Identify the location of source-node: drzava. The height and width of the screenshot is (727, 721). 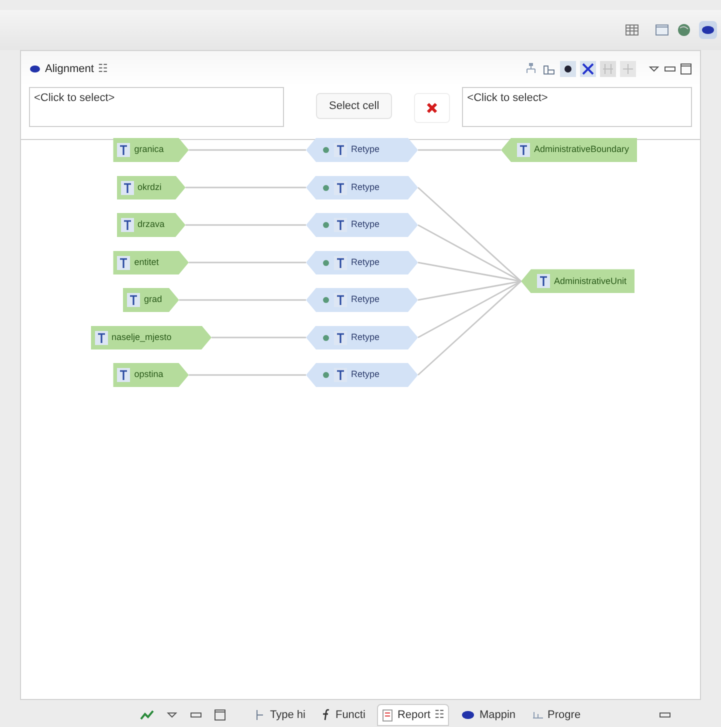
(151, 225).